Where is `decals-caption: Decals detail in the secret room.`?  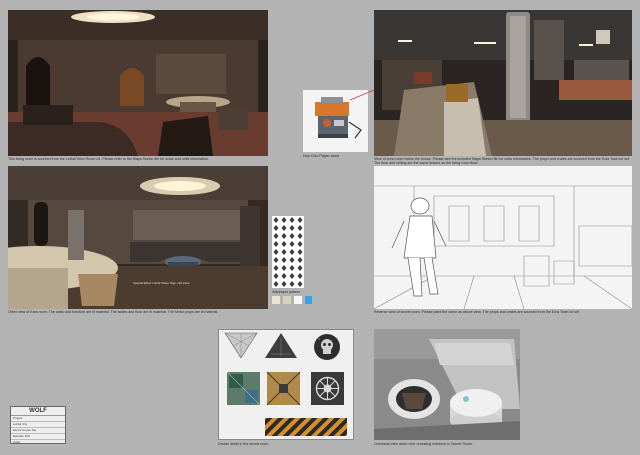 decals-caption: Decals detail in the secret room. is located at coordinates (244, 444).